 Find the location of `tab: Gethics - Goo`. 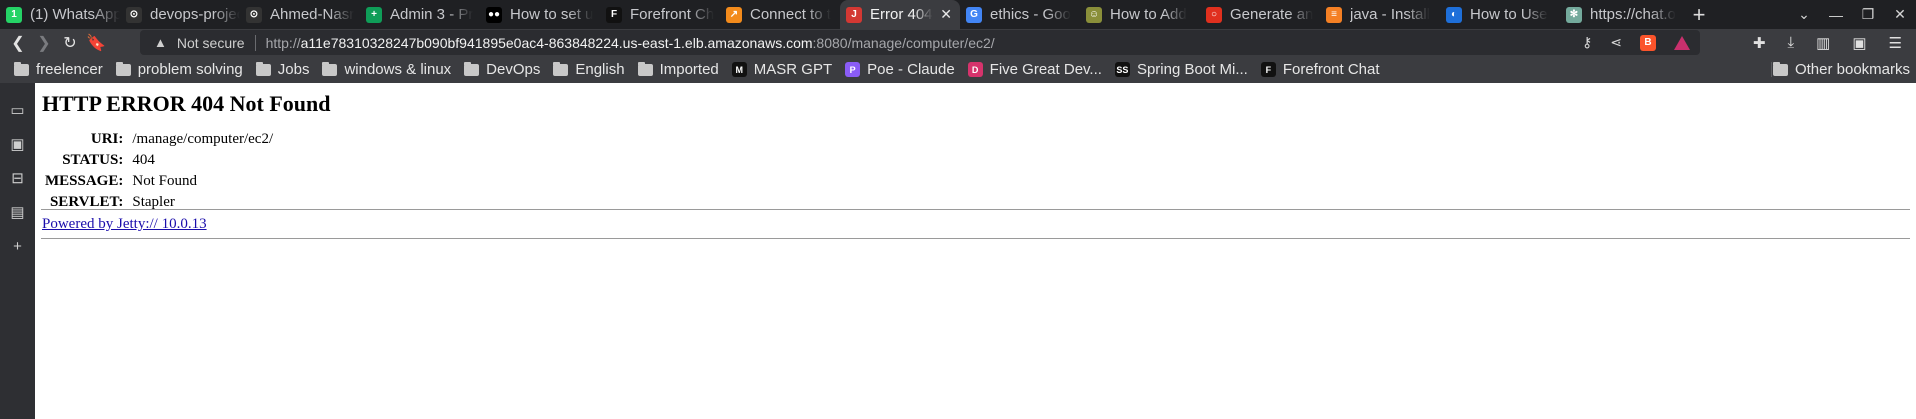

tab: Gethics - Goo is located at coordinates (1020, 14).